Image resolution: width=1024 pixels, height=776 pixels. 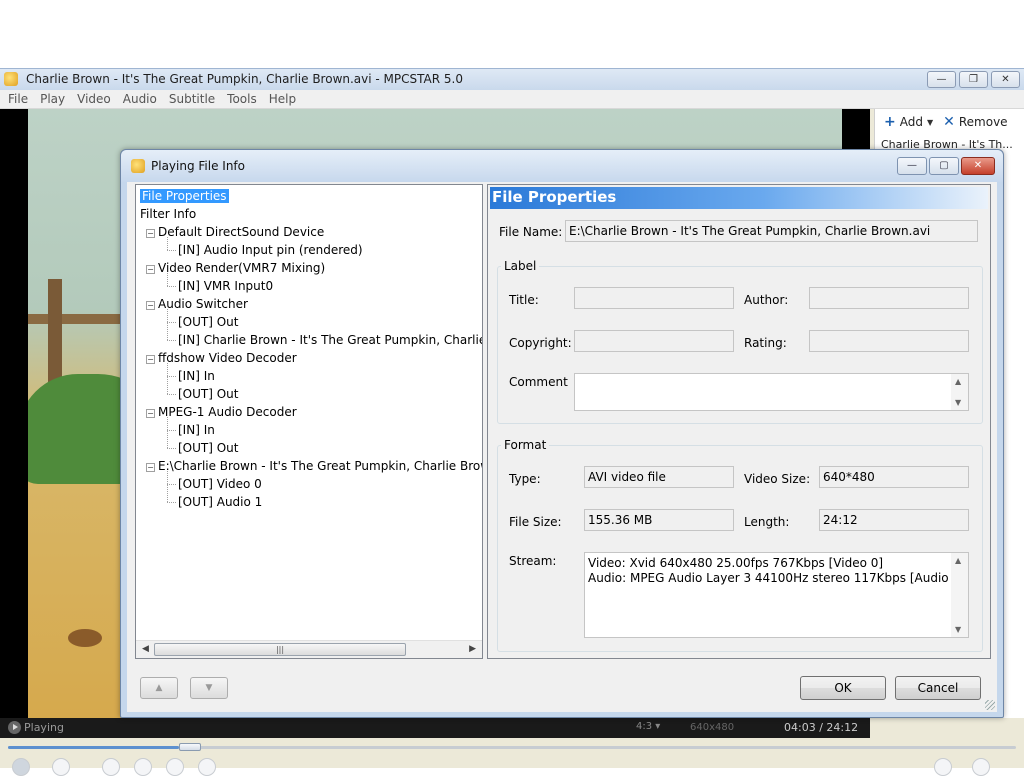 What do you see at coordinates (978, 166) in the screenshot?
I see `dialog-close-button: ✕` at bounding box center [978, 166].